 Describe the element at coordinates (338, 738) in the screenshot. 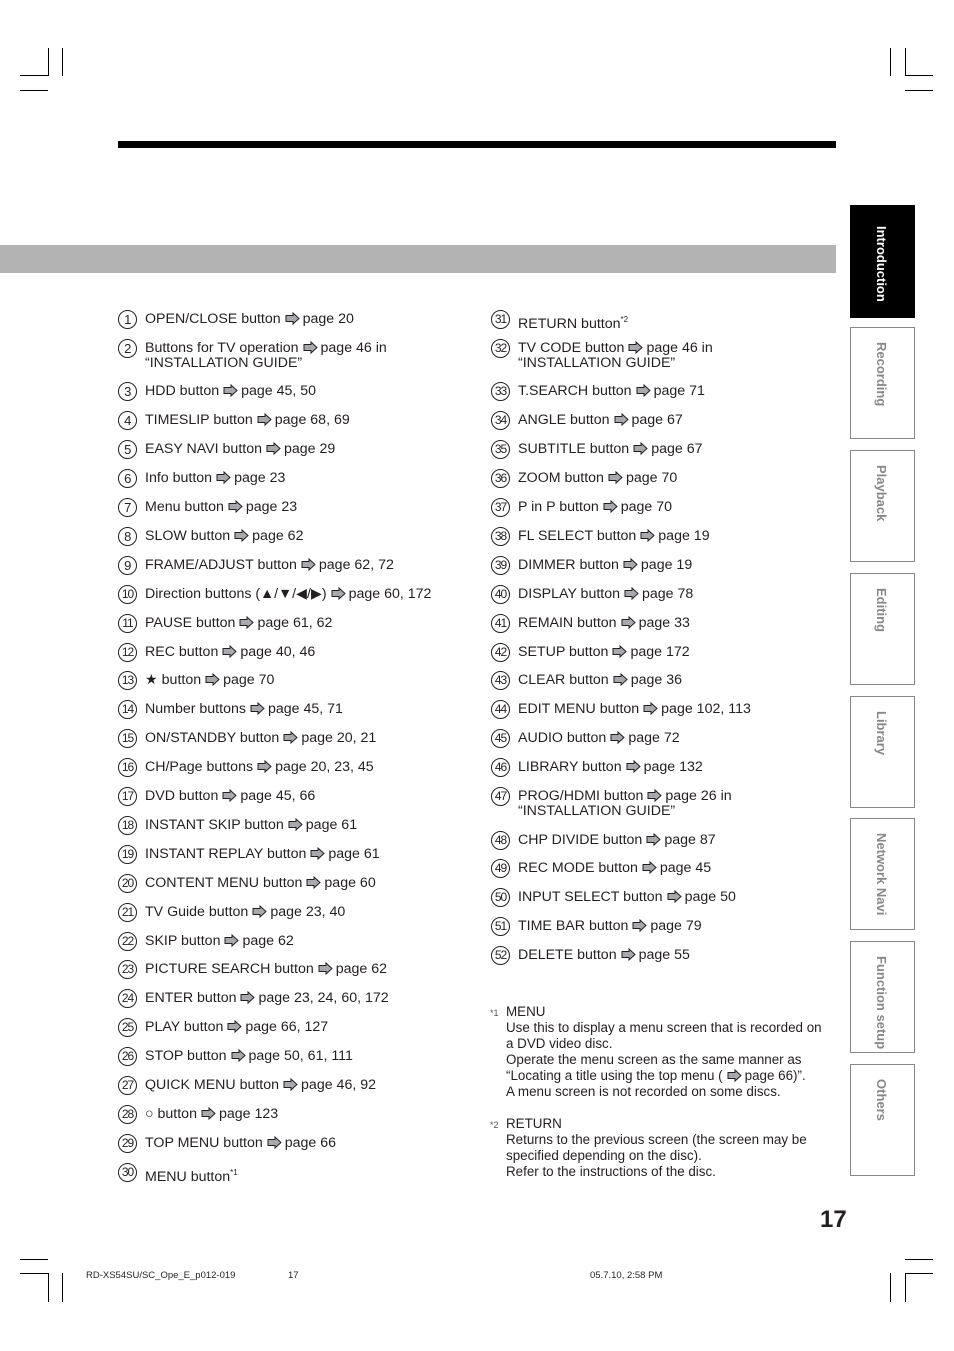

I see `page-reference: page 20, 21` at that location.